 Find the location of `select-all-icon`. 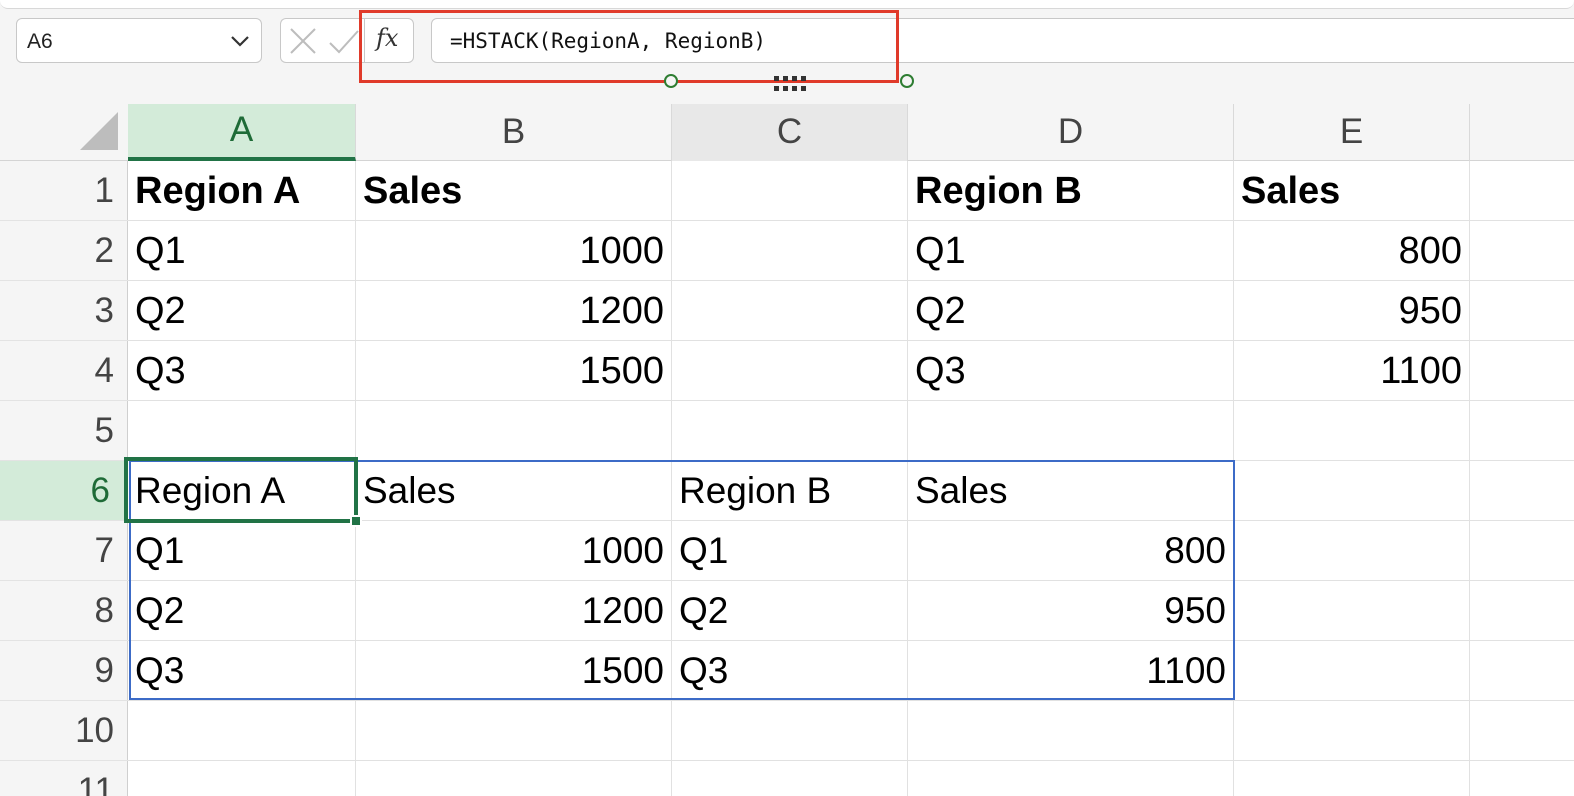

select-all-icon is located at coordinates (99, 131).